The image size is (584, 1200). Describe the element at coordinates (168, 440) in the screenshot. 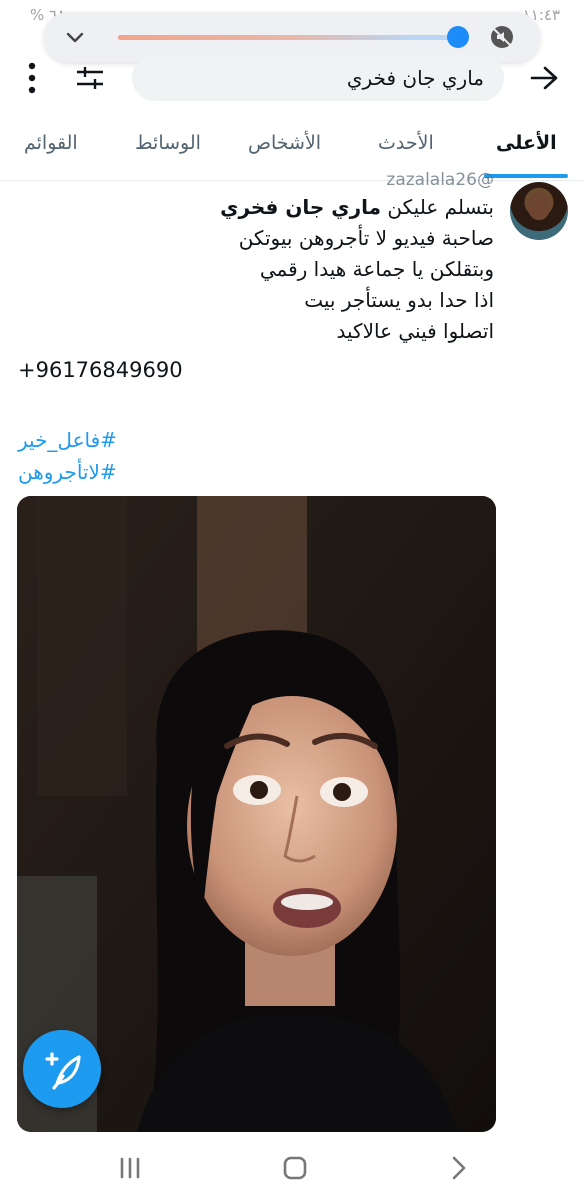

I see `hashtag-link: #فاعل_خير` at that location.